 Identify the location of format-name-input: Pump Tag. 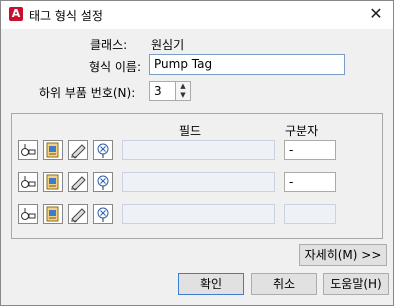
(247, 64).